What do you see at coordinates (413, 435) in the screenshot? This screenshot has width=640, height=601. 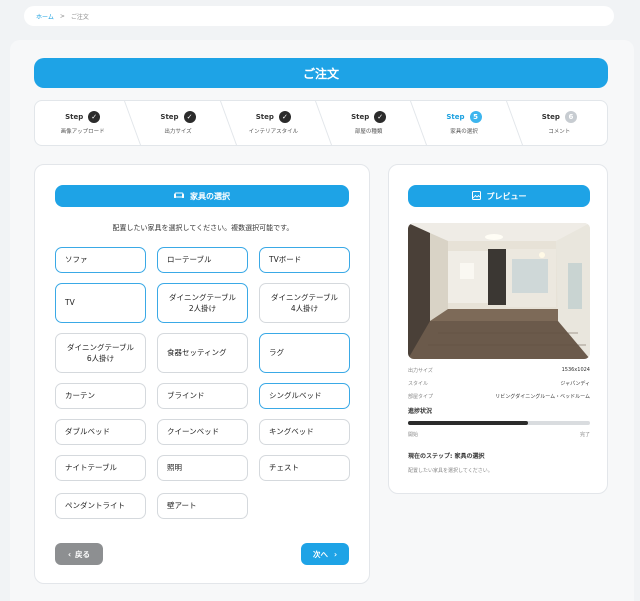 I see `progress-start-label: 開始` at bounding box center [413, 435].